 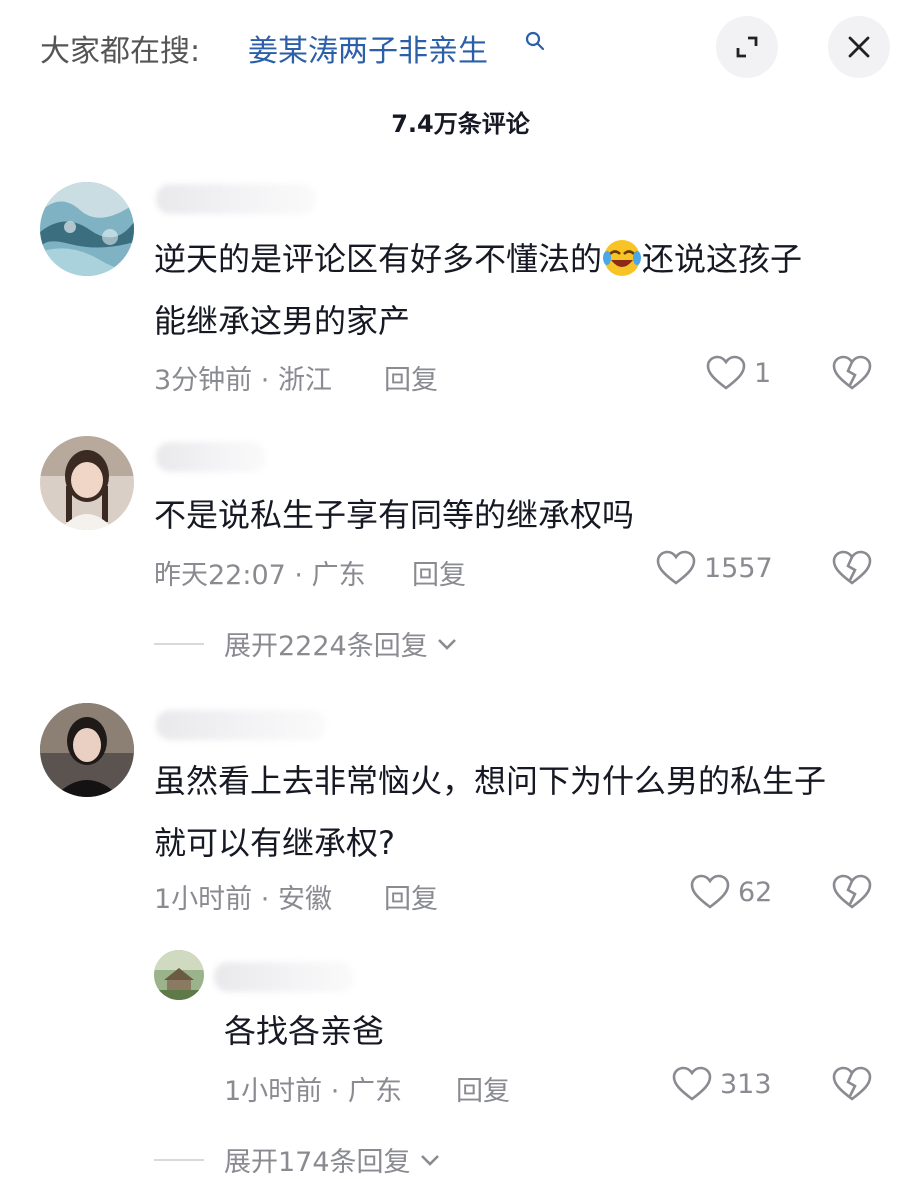 I want to click on like-button: 1, so click(x=738, y=373).